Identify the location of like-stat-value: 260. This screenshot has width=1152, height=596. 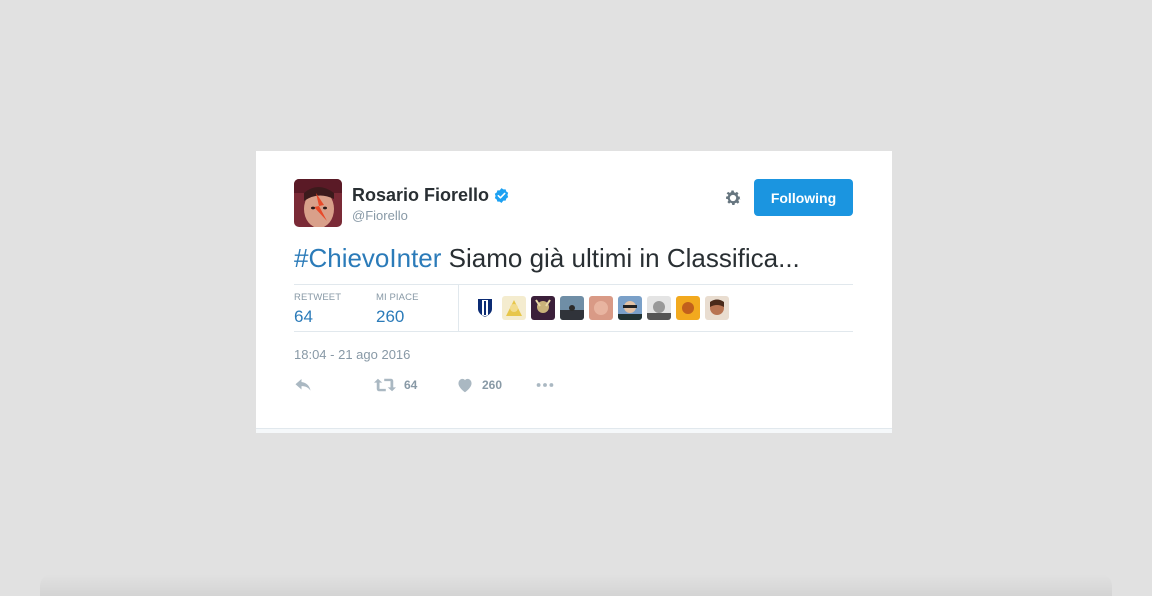
(390, 316).